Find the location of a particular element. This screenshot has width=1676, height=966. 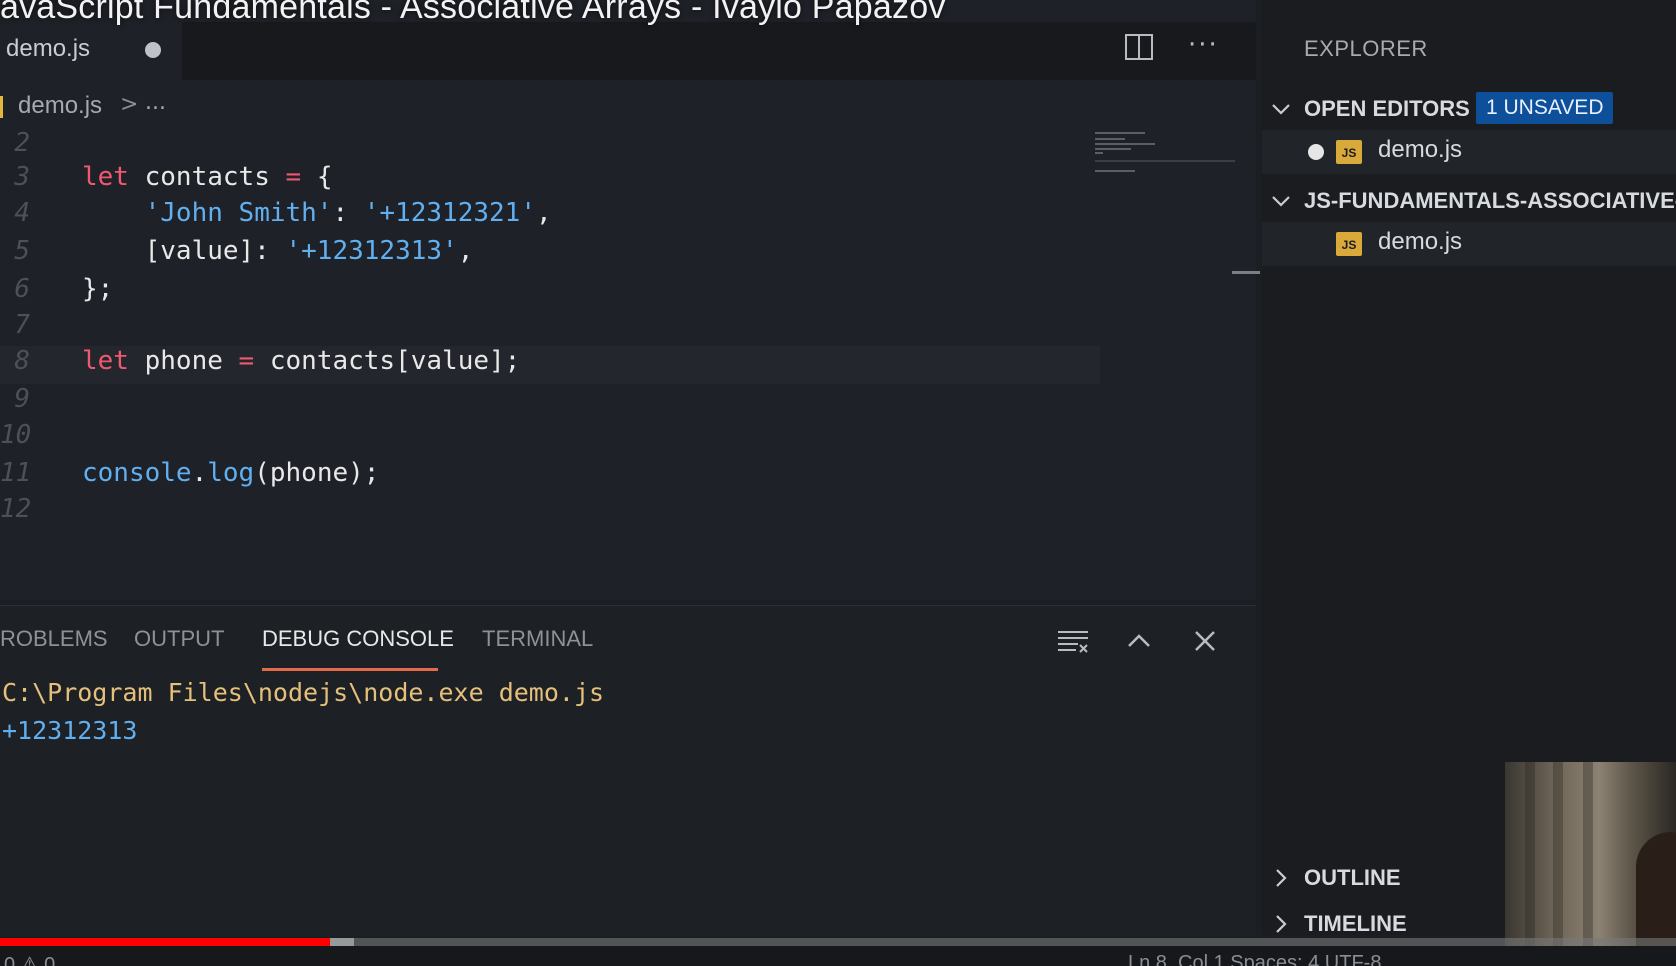

clear-console-icon is located at coordinates (1073, 641).